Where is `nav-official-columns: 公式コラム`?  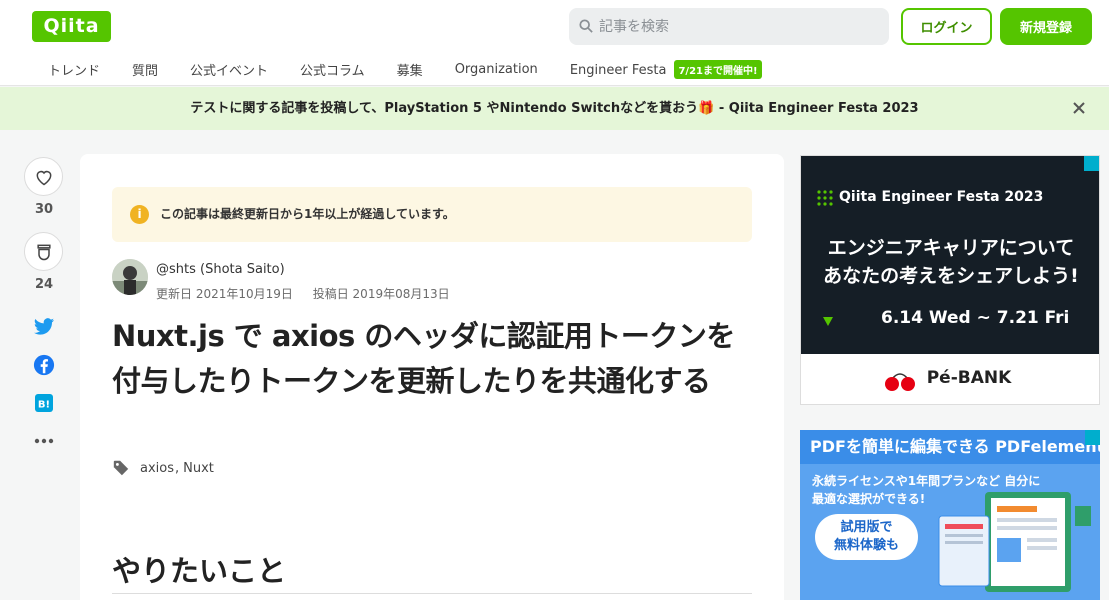 nav-official-columns: 公式コラム is located at coordinates (332, 69).